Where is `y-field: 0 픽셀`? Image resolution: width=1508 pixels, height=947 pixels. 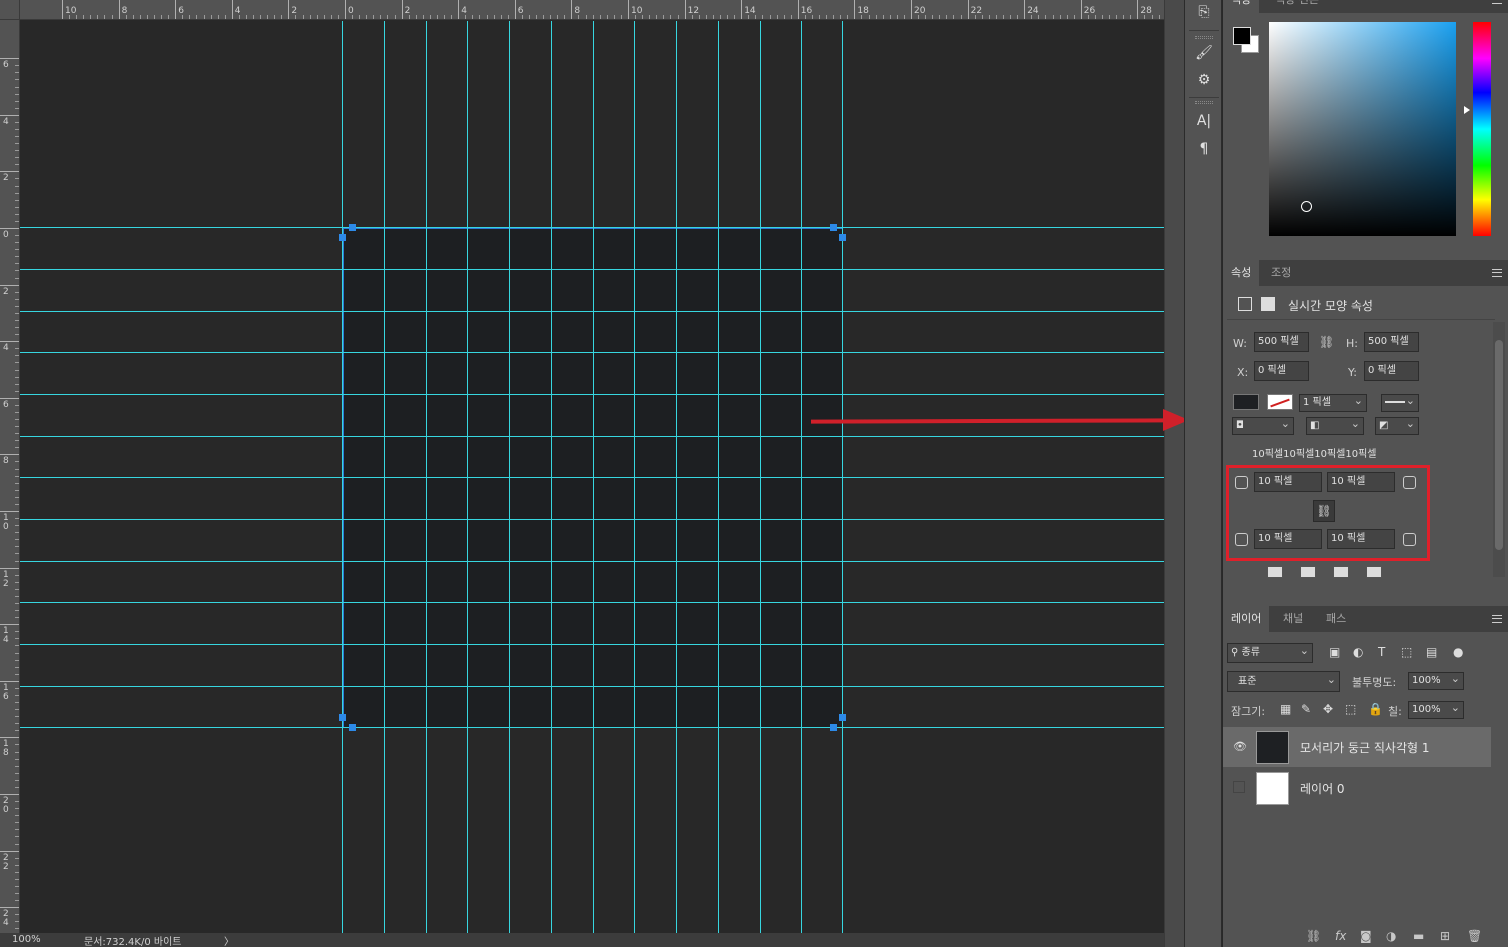
y-field: 0 픽셀 is located at coordinates (1391, 371).